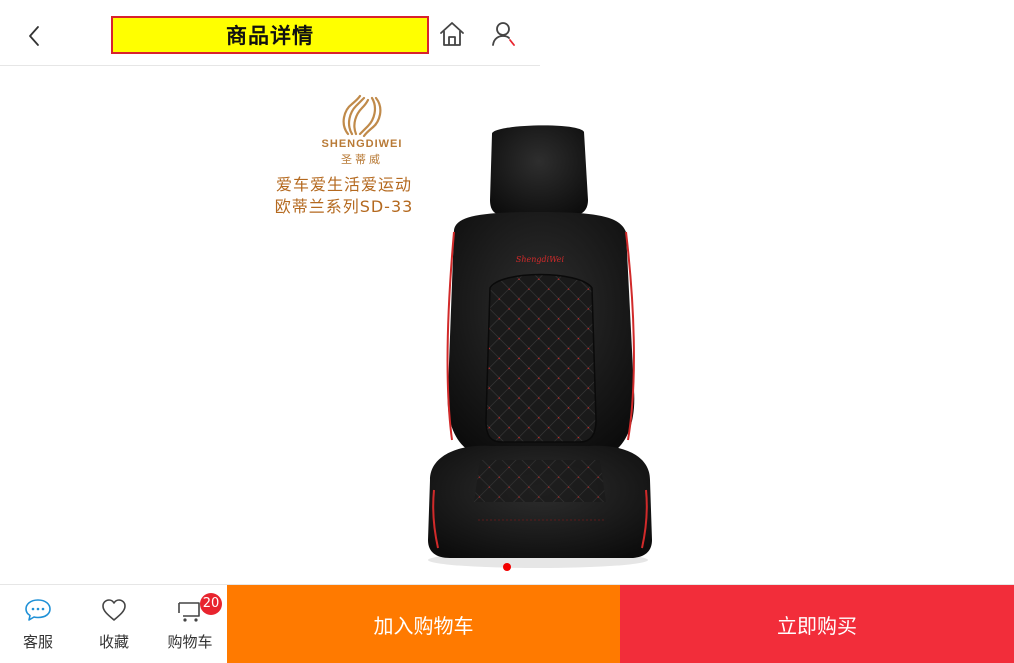 The width and height of the screenshot is (1014, 663). Describe the element at coordinates (423, 624) in the screenshot. I see `add-to-cart-button: 加入购物车` at that location.